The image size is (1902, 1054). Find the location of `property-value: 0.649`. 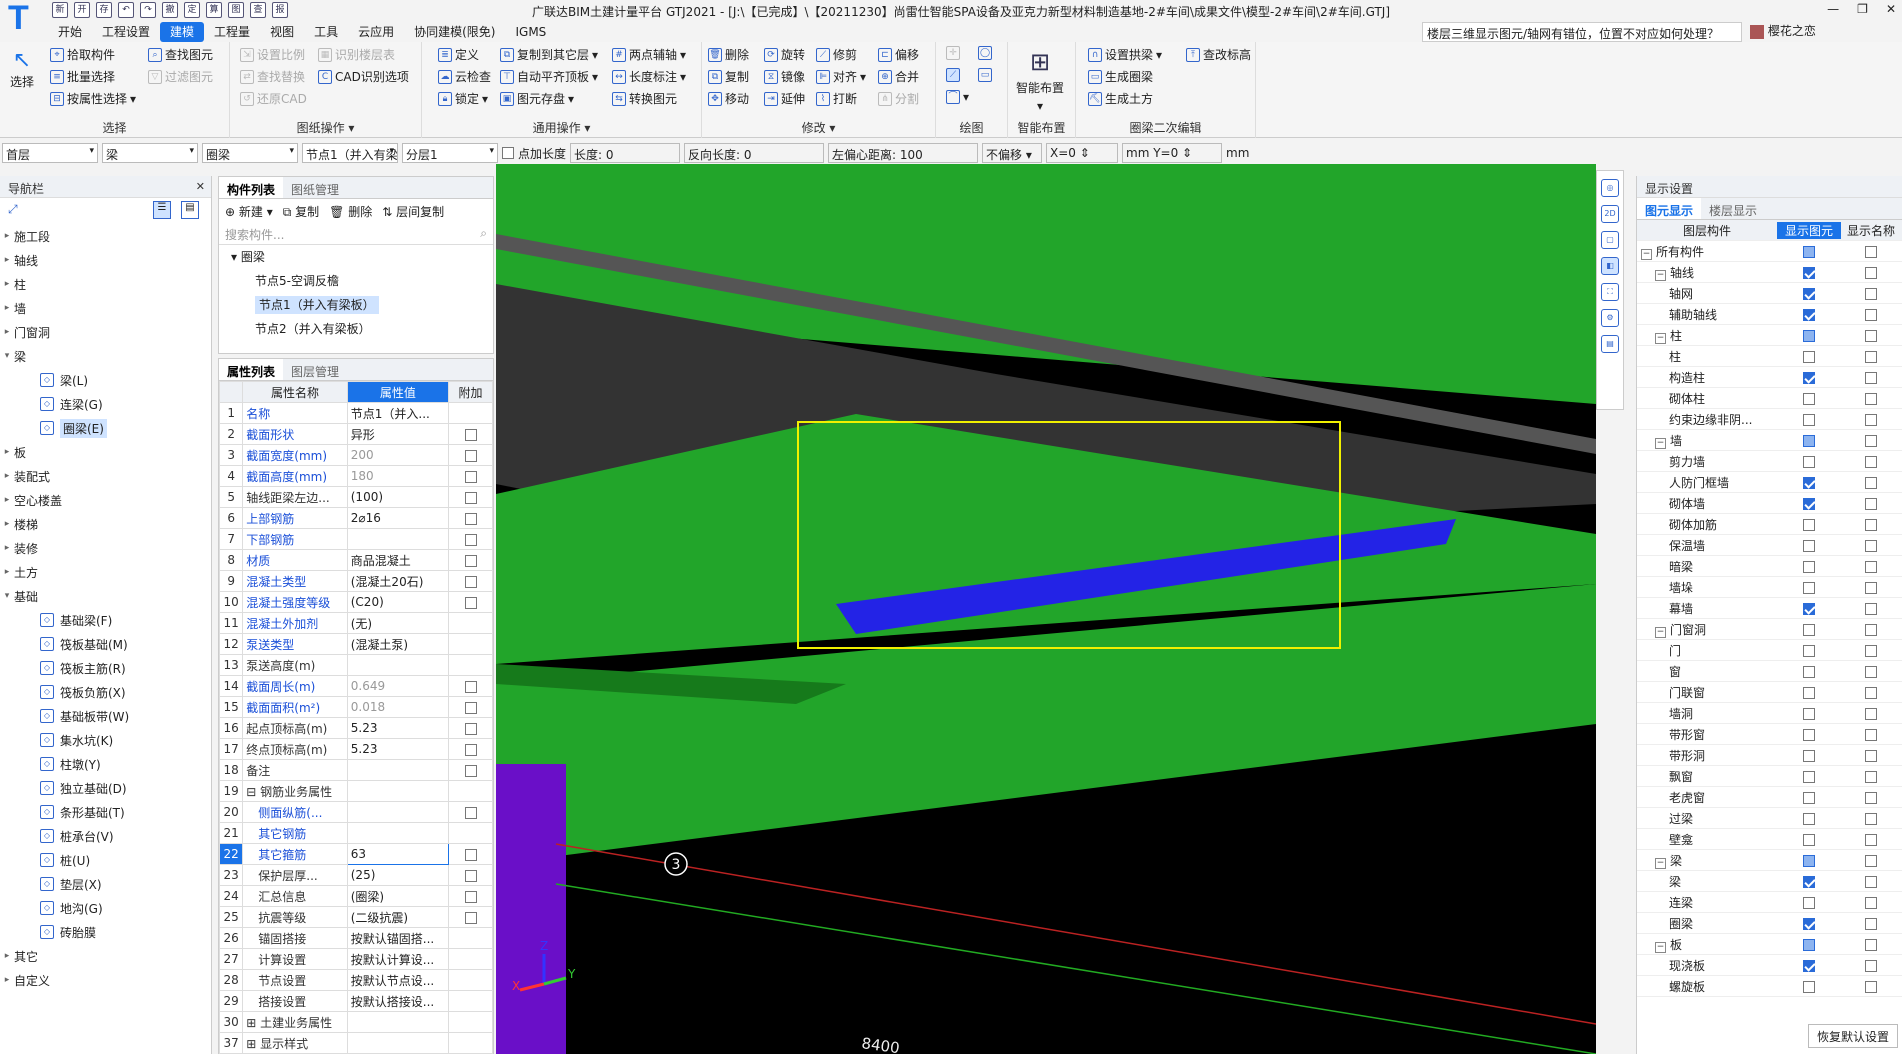

property-value: 0.649 is located at coordinates (398, 686).